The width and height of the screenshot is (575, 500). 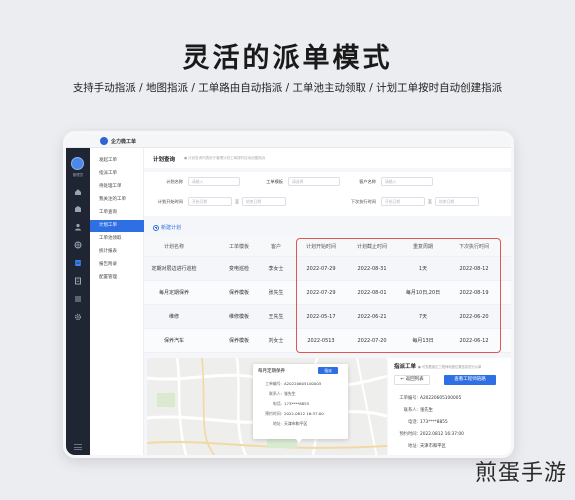 What do you see at coordinates (78, 299) in the screenshot?
I see `list-icon` at bounding box center [78, 299].